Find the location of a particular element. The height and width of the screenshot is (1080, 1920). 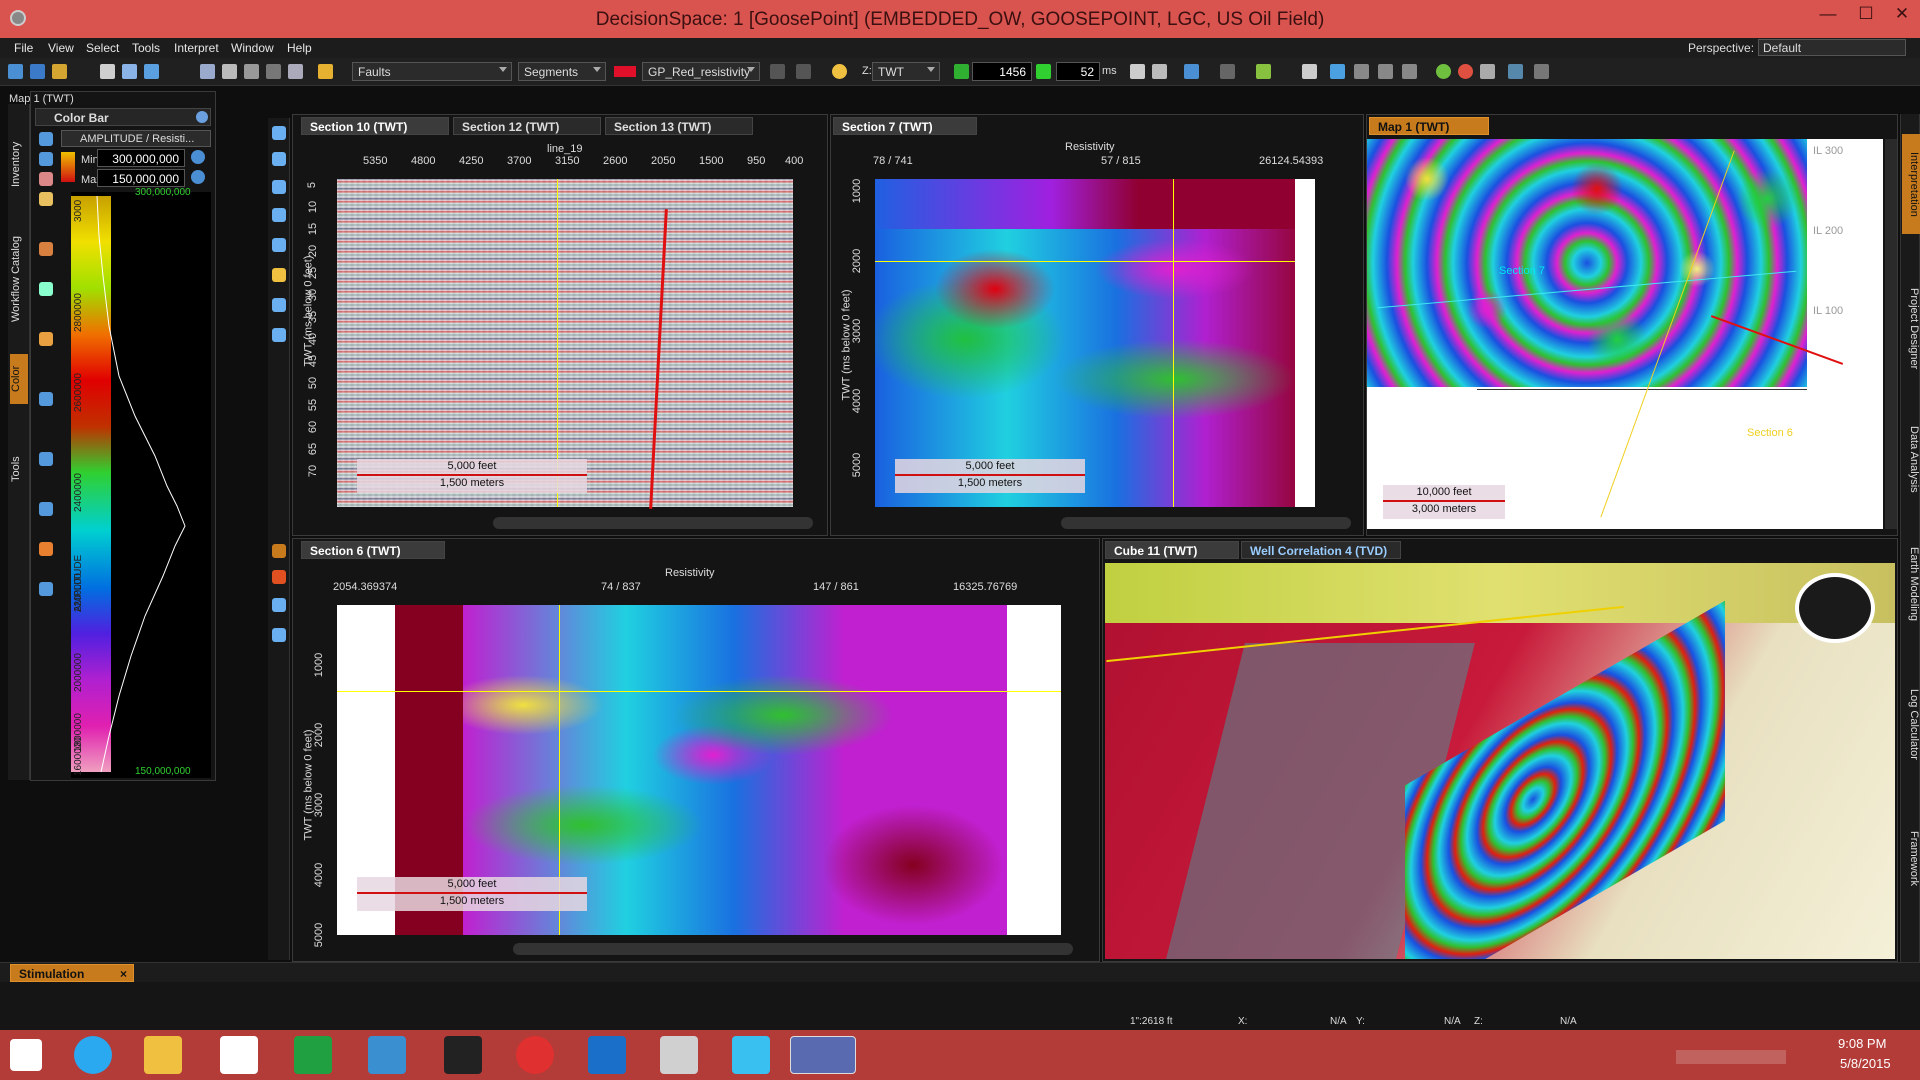

clock-date: 5/8/2015 is located at coordinates (1865, 1063).